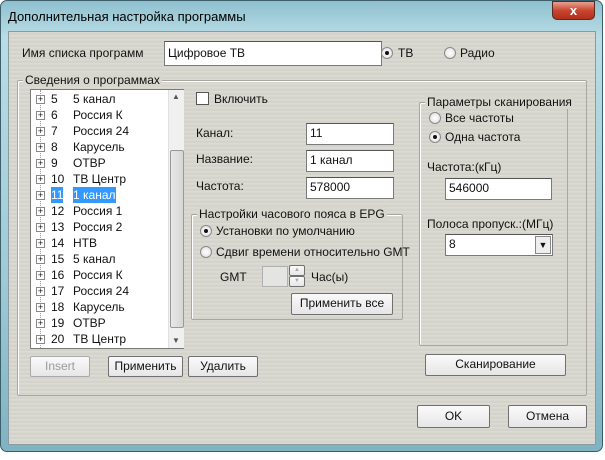 This screenshot has height=460, width=605. I want to click on tree-item-number: 8, so click(54, 147).